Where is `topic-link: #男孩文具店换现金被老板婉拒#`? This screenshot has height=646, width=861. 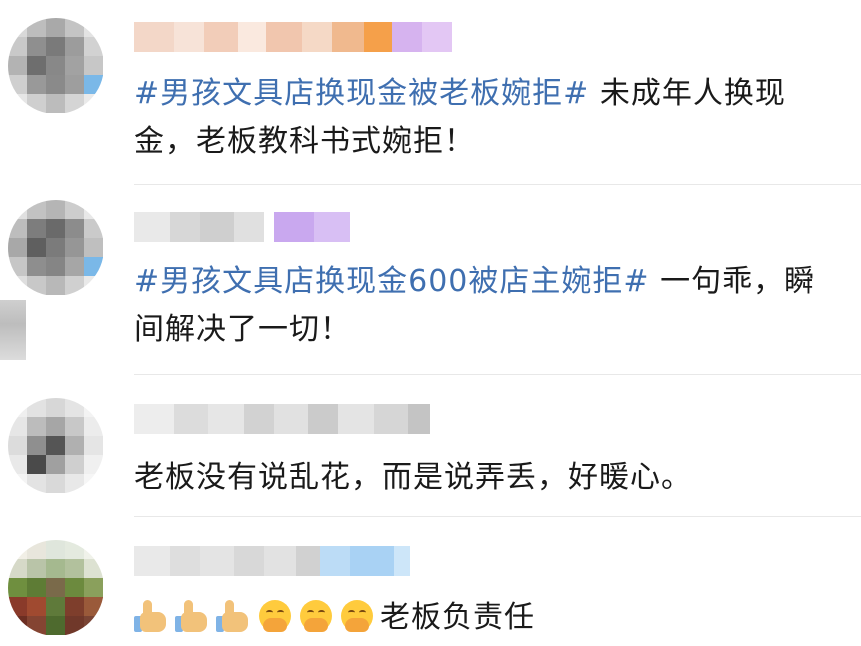
topic-link: #男孩文具店换现金被老板婉拒# is located at coordinates (361, 93).